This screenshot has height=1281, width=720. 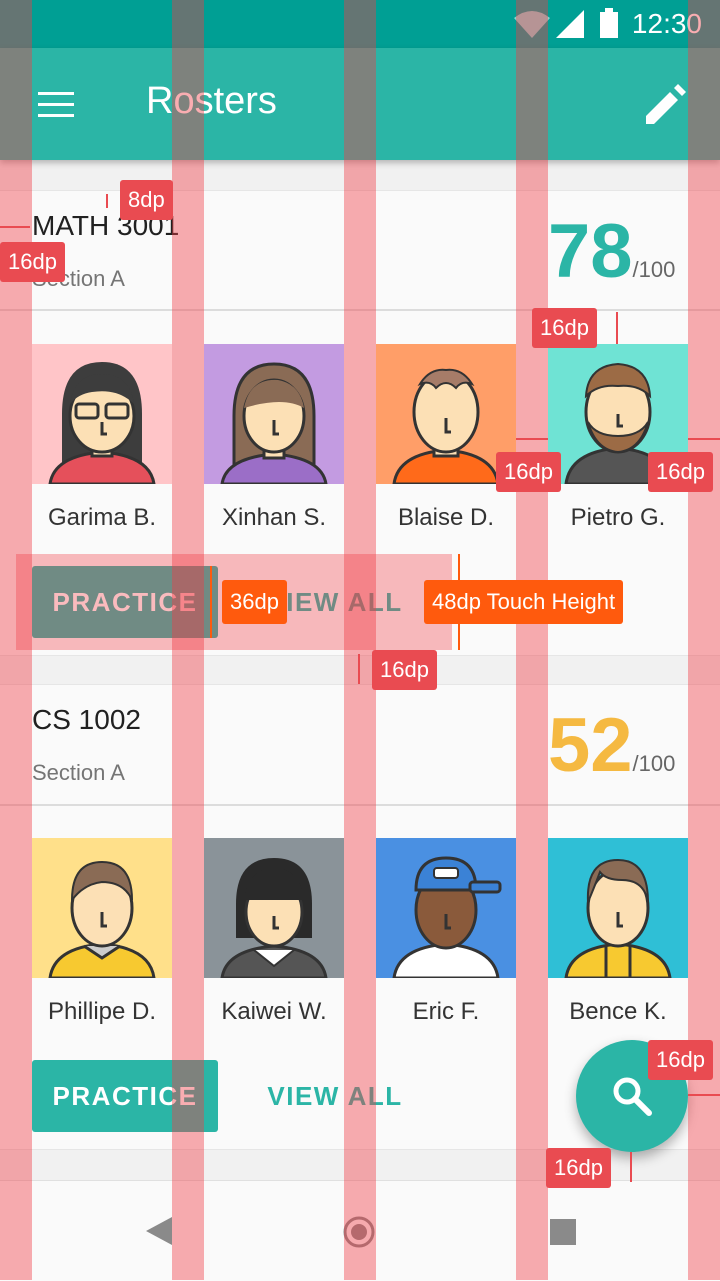 I want to click on annotation-tag: 36dp, so click(x=254, y=602).